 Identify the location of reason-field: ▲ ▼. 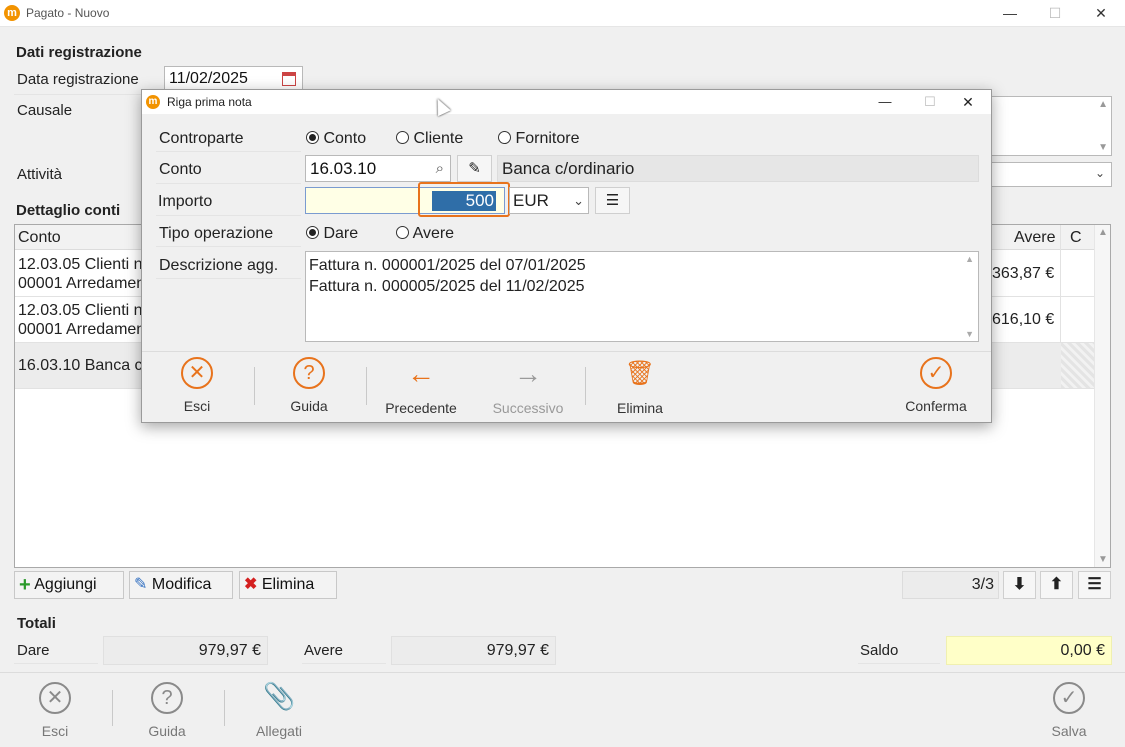
(1051, 126).